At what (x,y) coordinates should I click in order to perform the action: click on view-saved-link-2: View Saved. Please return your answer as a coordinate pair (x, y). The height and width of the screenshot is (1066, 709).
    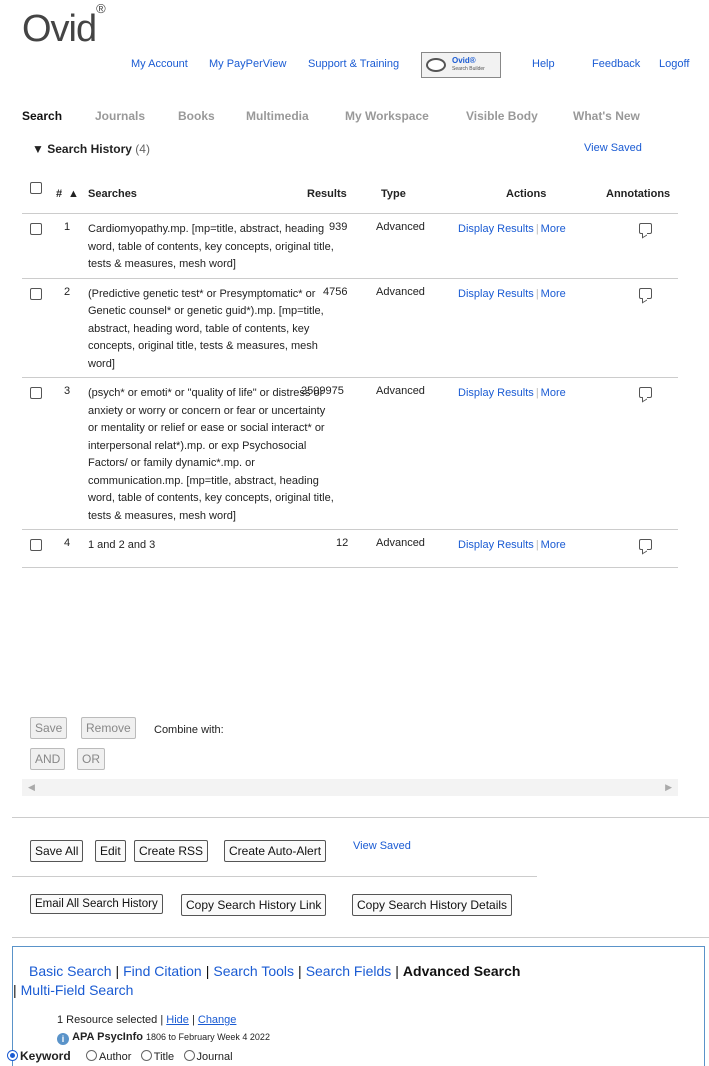
    Looking at the image, I should click on (382, 846).